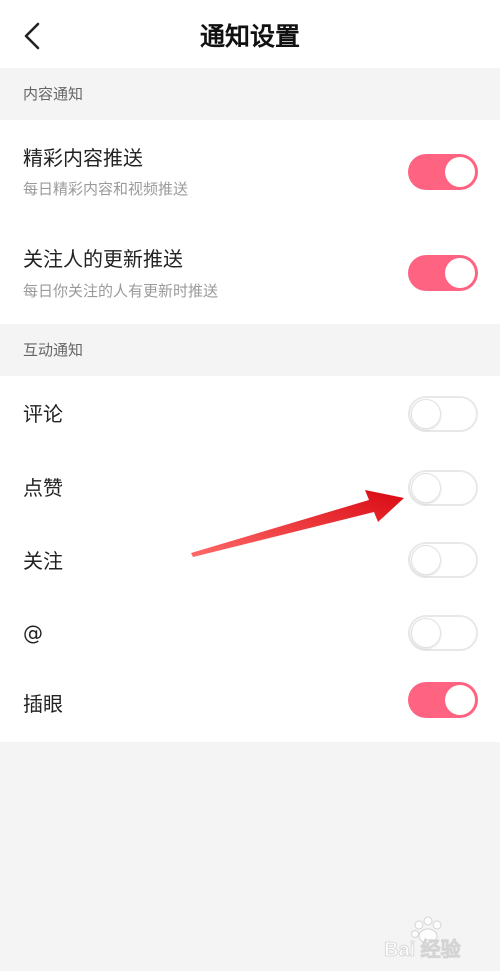  What do you see at coordinates (443, 273) in the screenshot?
I see `toggle-following-updates` at bounding box center [443, 273].